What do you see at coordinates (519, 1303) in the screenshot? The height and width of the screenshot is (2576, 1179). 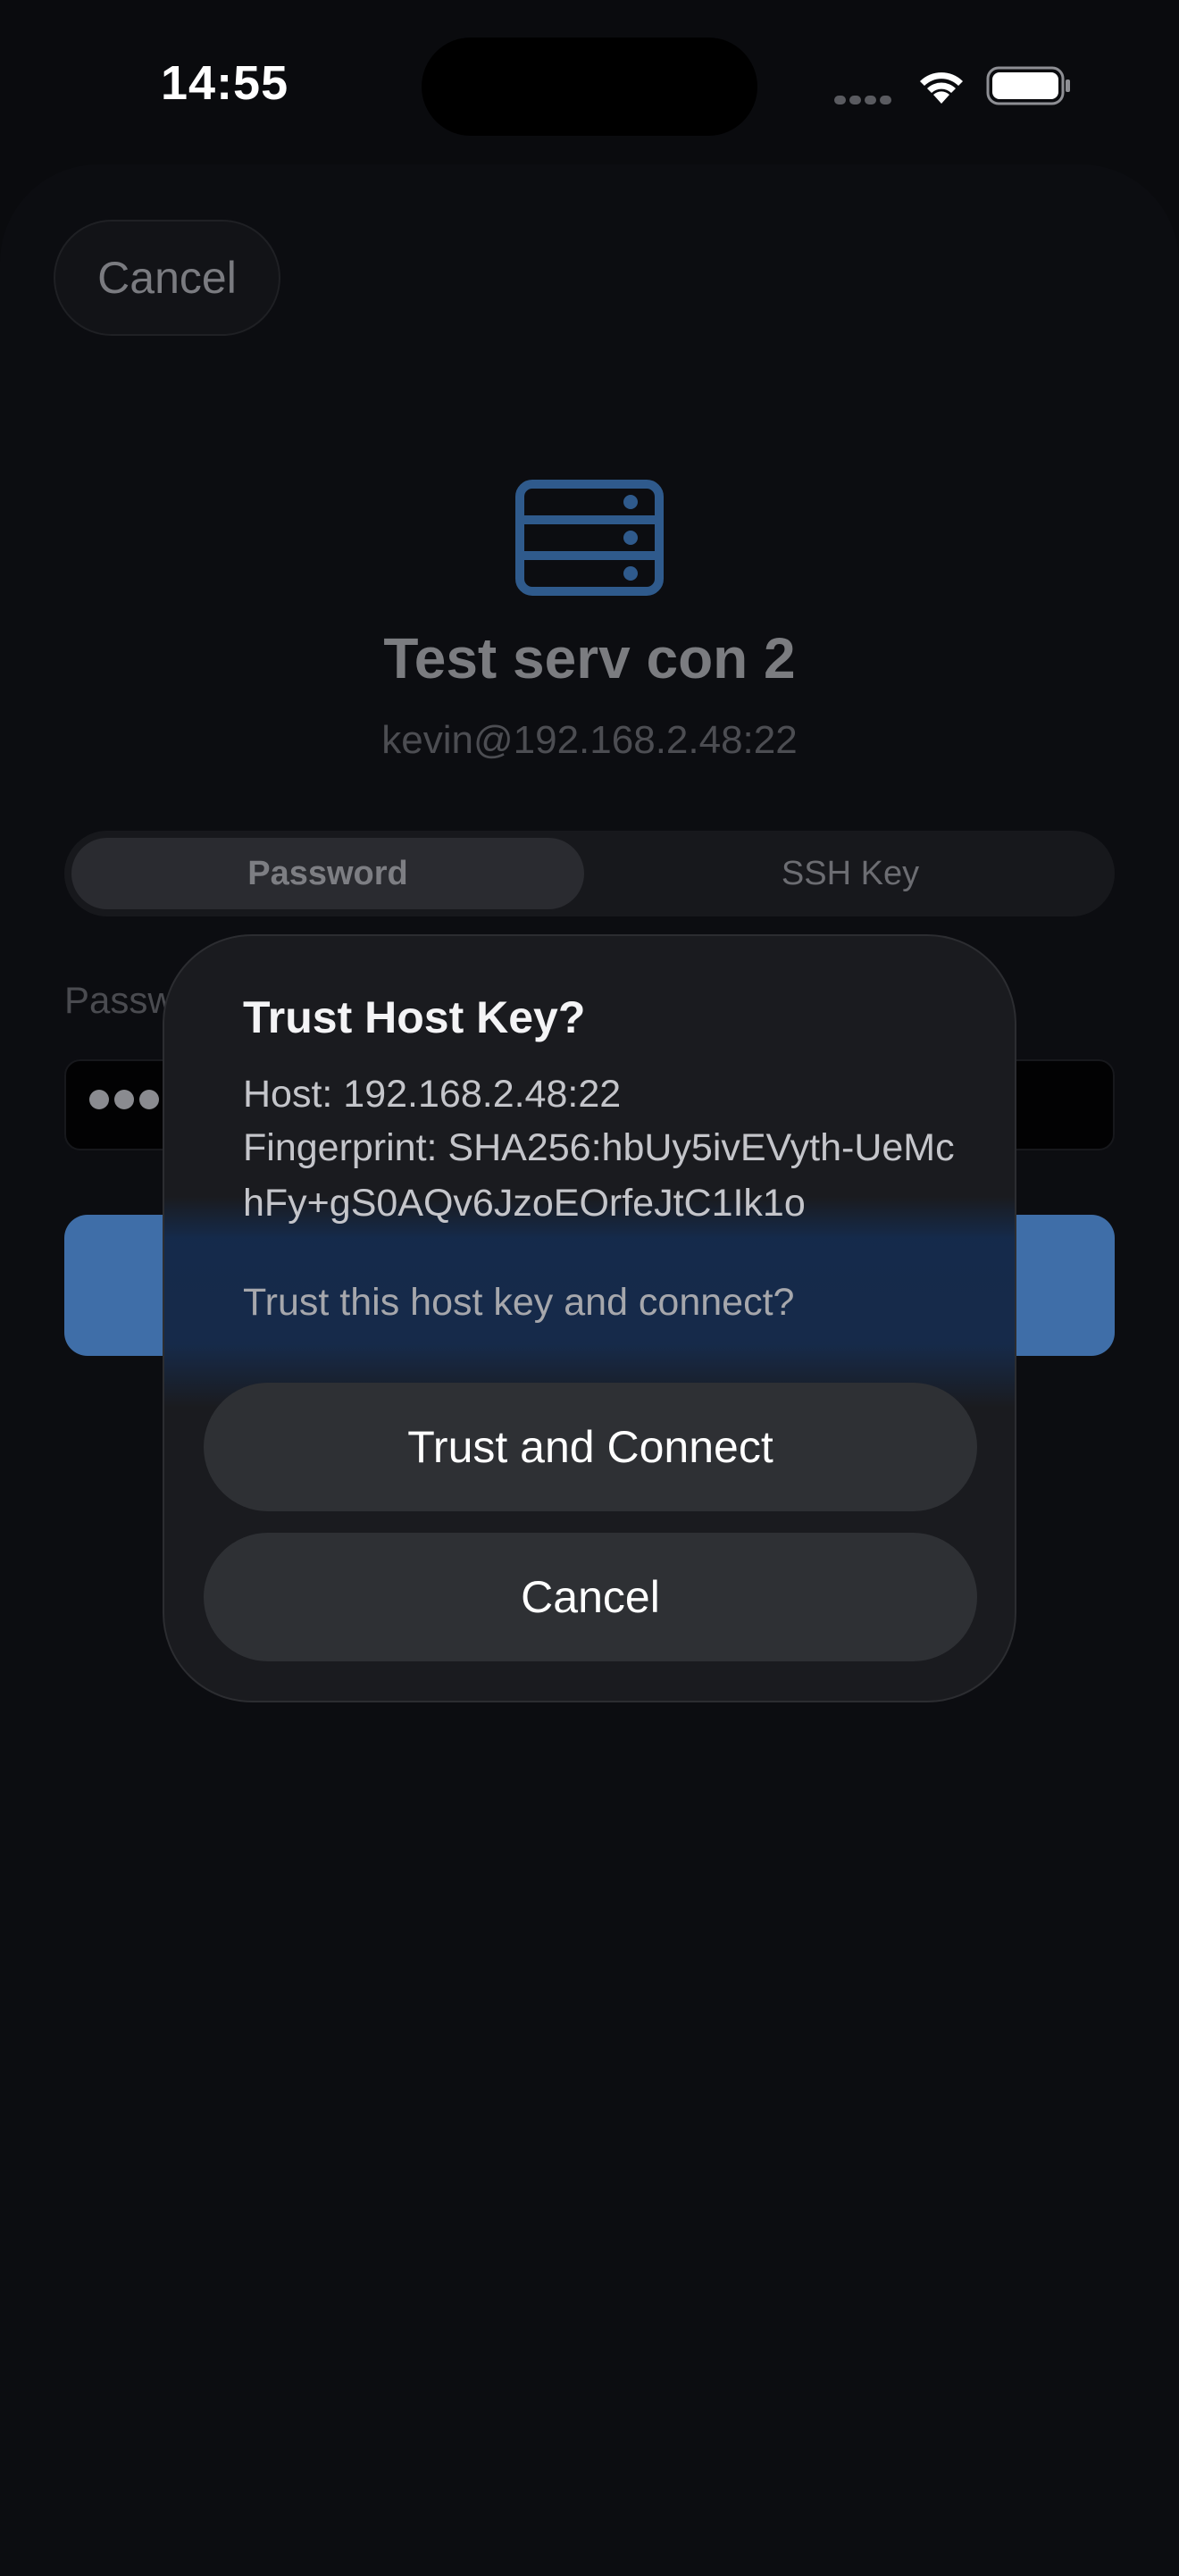 I see `dialog-question: Trust this host key and connect?` at bounding box center [519, 1303].